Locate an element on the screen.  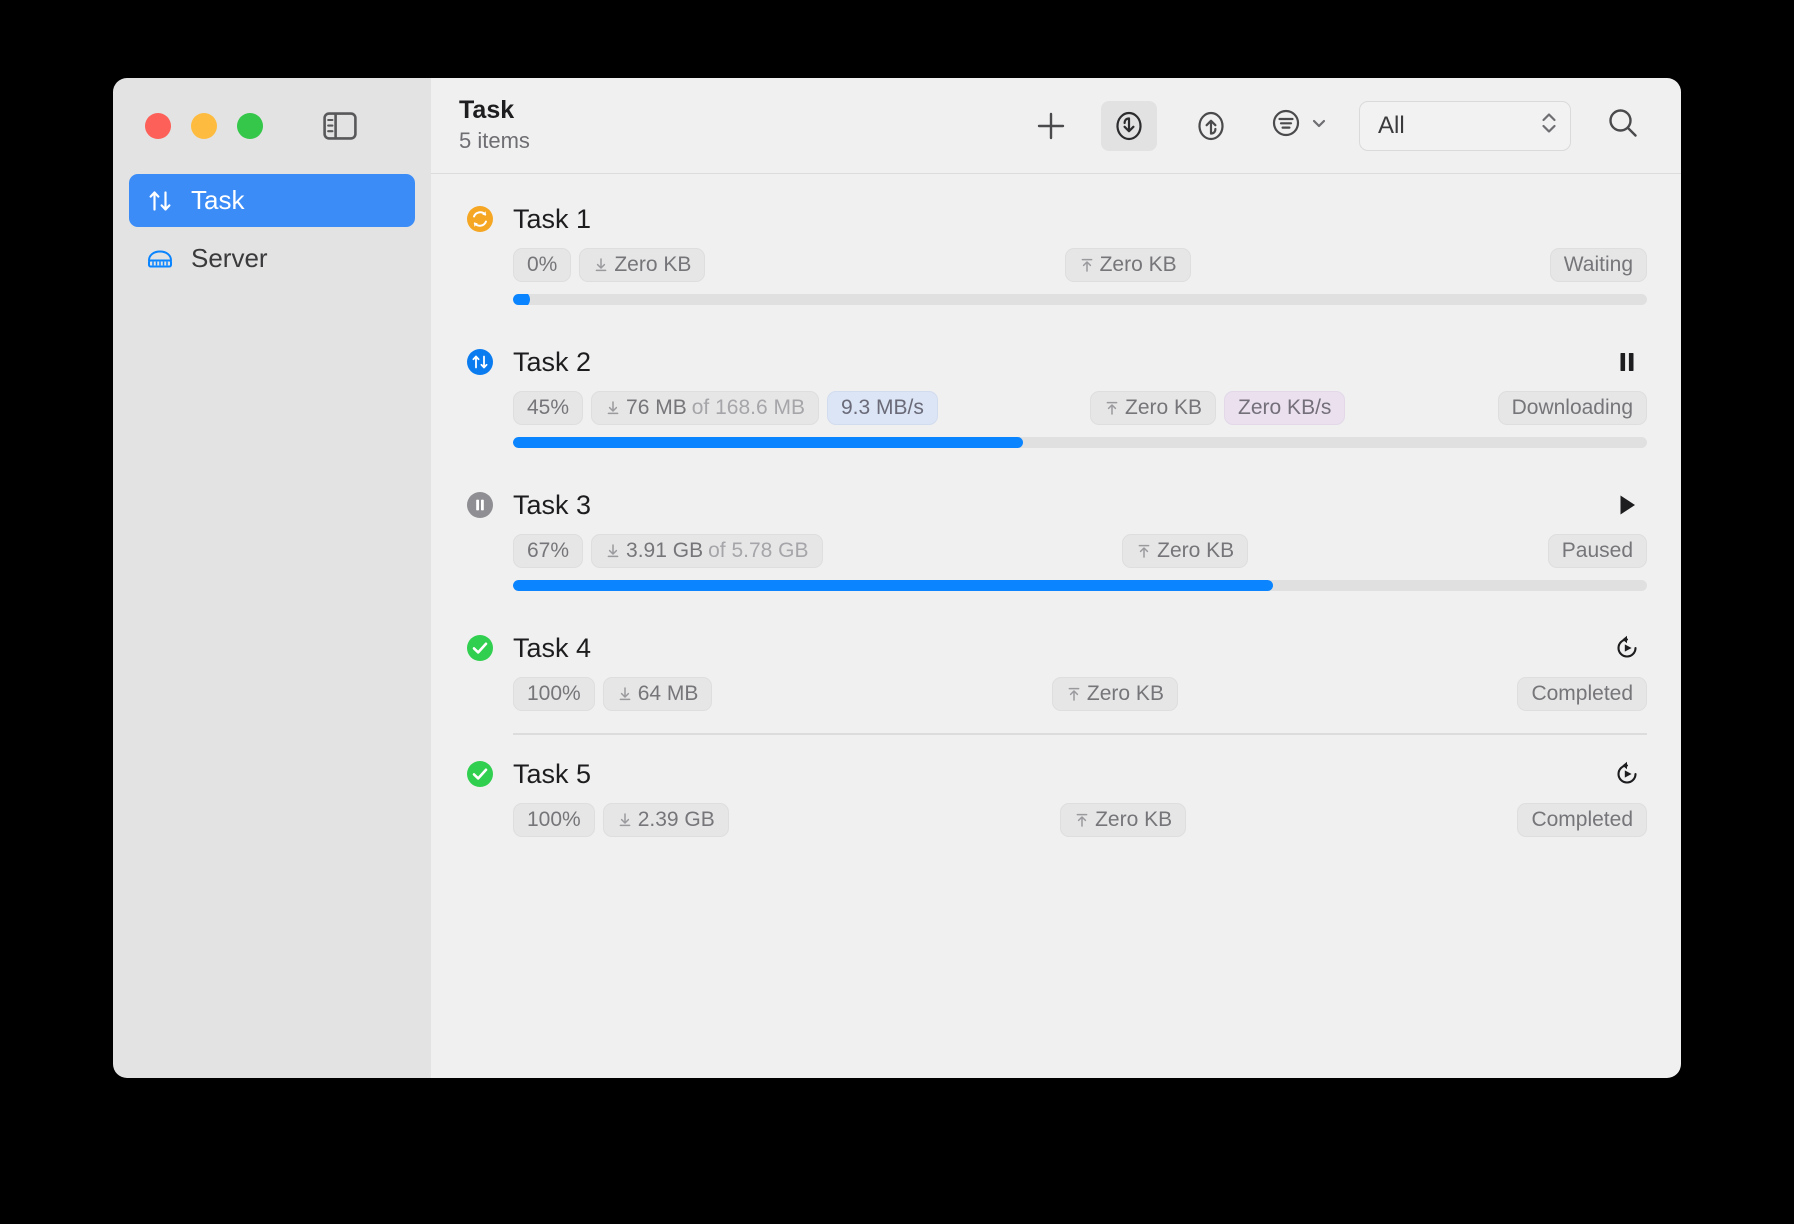
refresh-circle-orange-icon is located at coordinates (480, 219).